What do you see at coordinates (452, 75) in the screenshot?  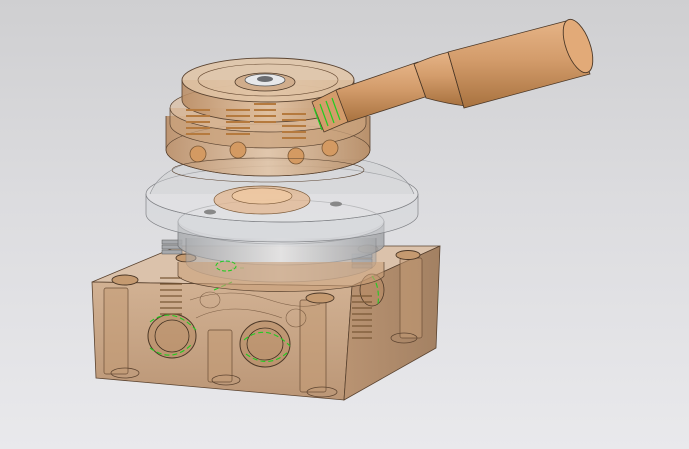 I see `lever-handle` at bounding box center [452, 75].